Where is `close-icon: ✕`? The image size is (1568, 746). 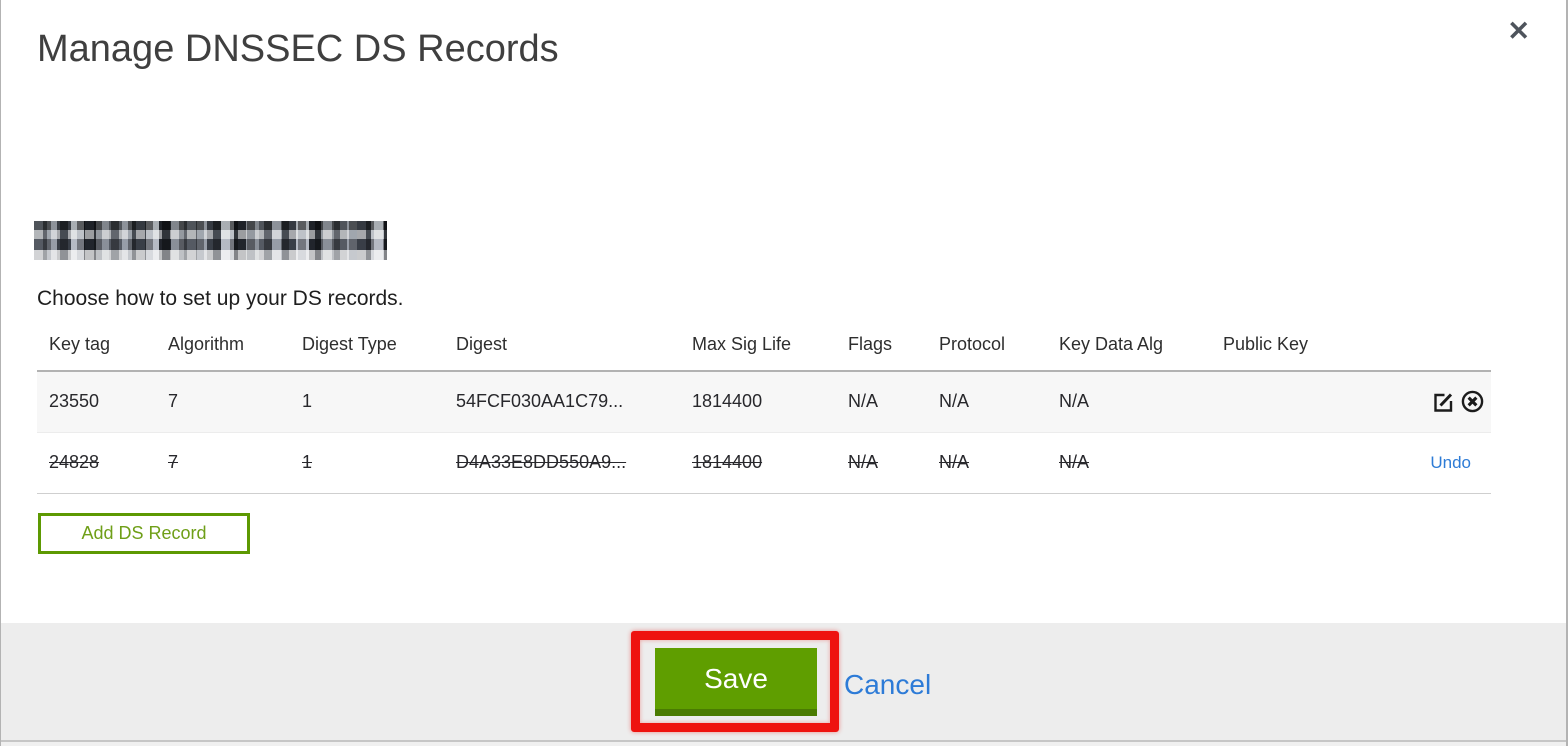
close-icon: ✕ is located at coordinates (1518, 31).